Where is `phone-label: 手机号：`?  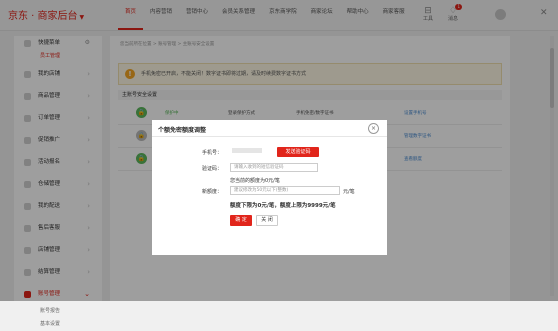
phone-label: 手机号： is located at coordinates (211, 153).